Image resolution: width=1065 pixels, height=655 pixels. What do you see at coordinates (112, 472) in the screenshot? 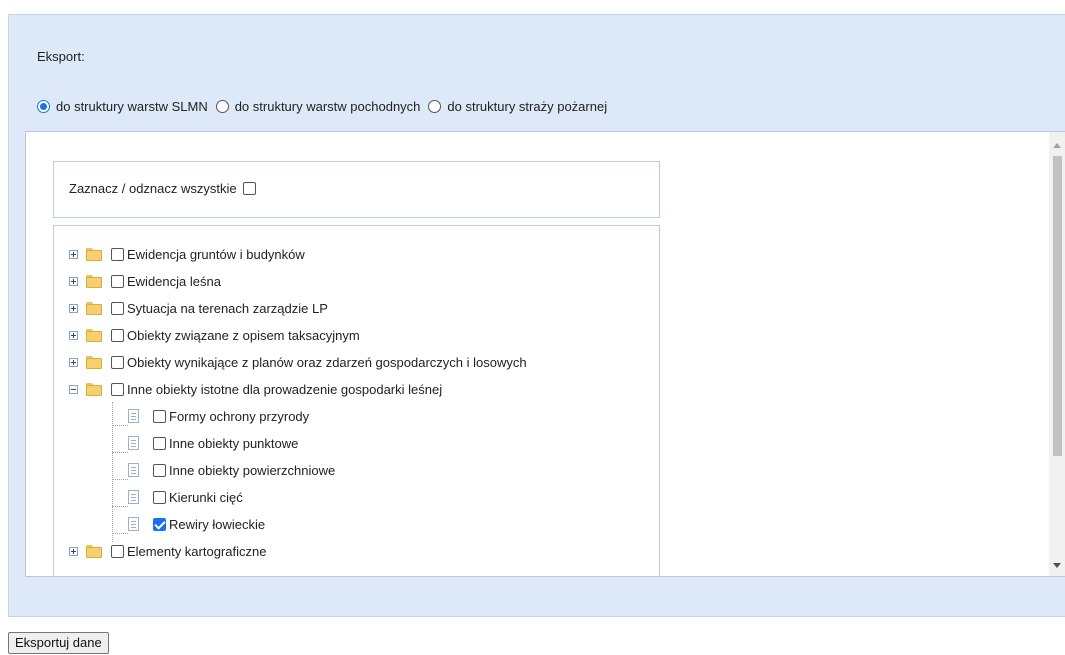
I see `tree-connector-line` at bounding box center [112, 472].